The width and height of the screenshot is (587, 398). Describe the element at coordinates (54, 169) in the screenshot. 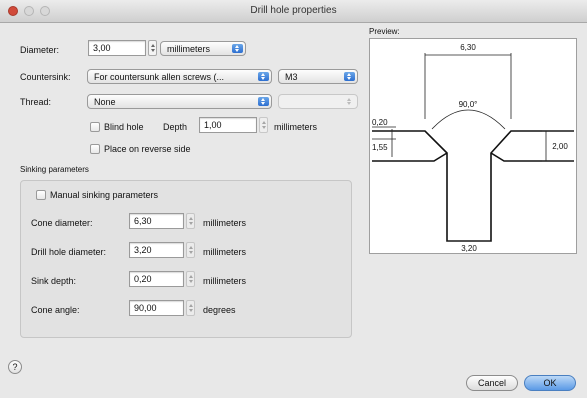

I see `sinking-section-label: Sinking parameters` at that location.